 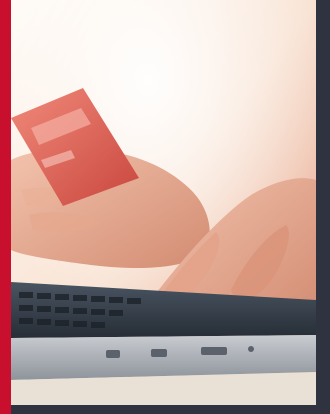 I want to click on bottom-border, so click(x=170, y=409).